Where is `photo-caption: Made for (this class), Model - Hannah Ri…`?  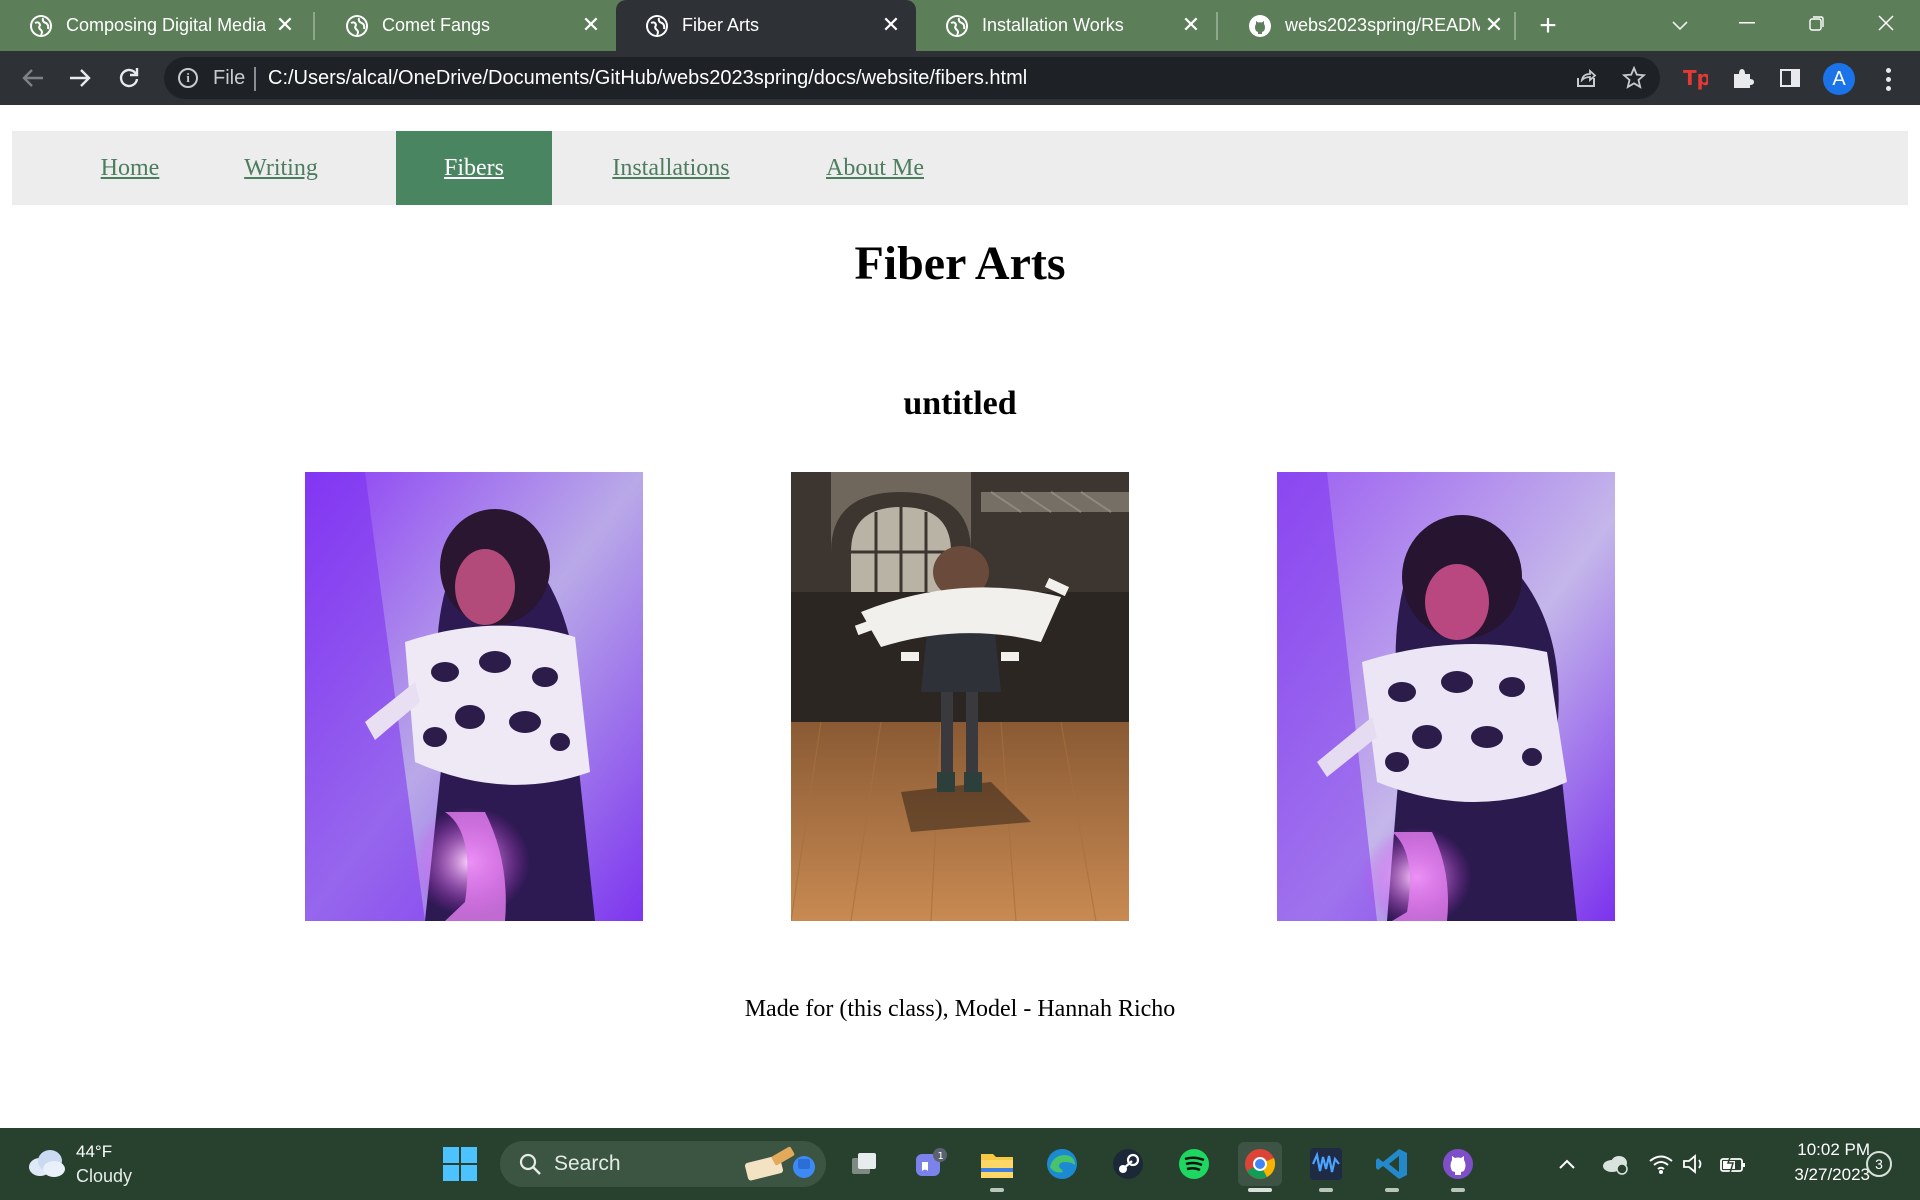
photo-caption: Made for (this class), Model - Hannah Ri… is located at coordinates (960, 1009).